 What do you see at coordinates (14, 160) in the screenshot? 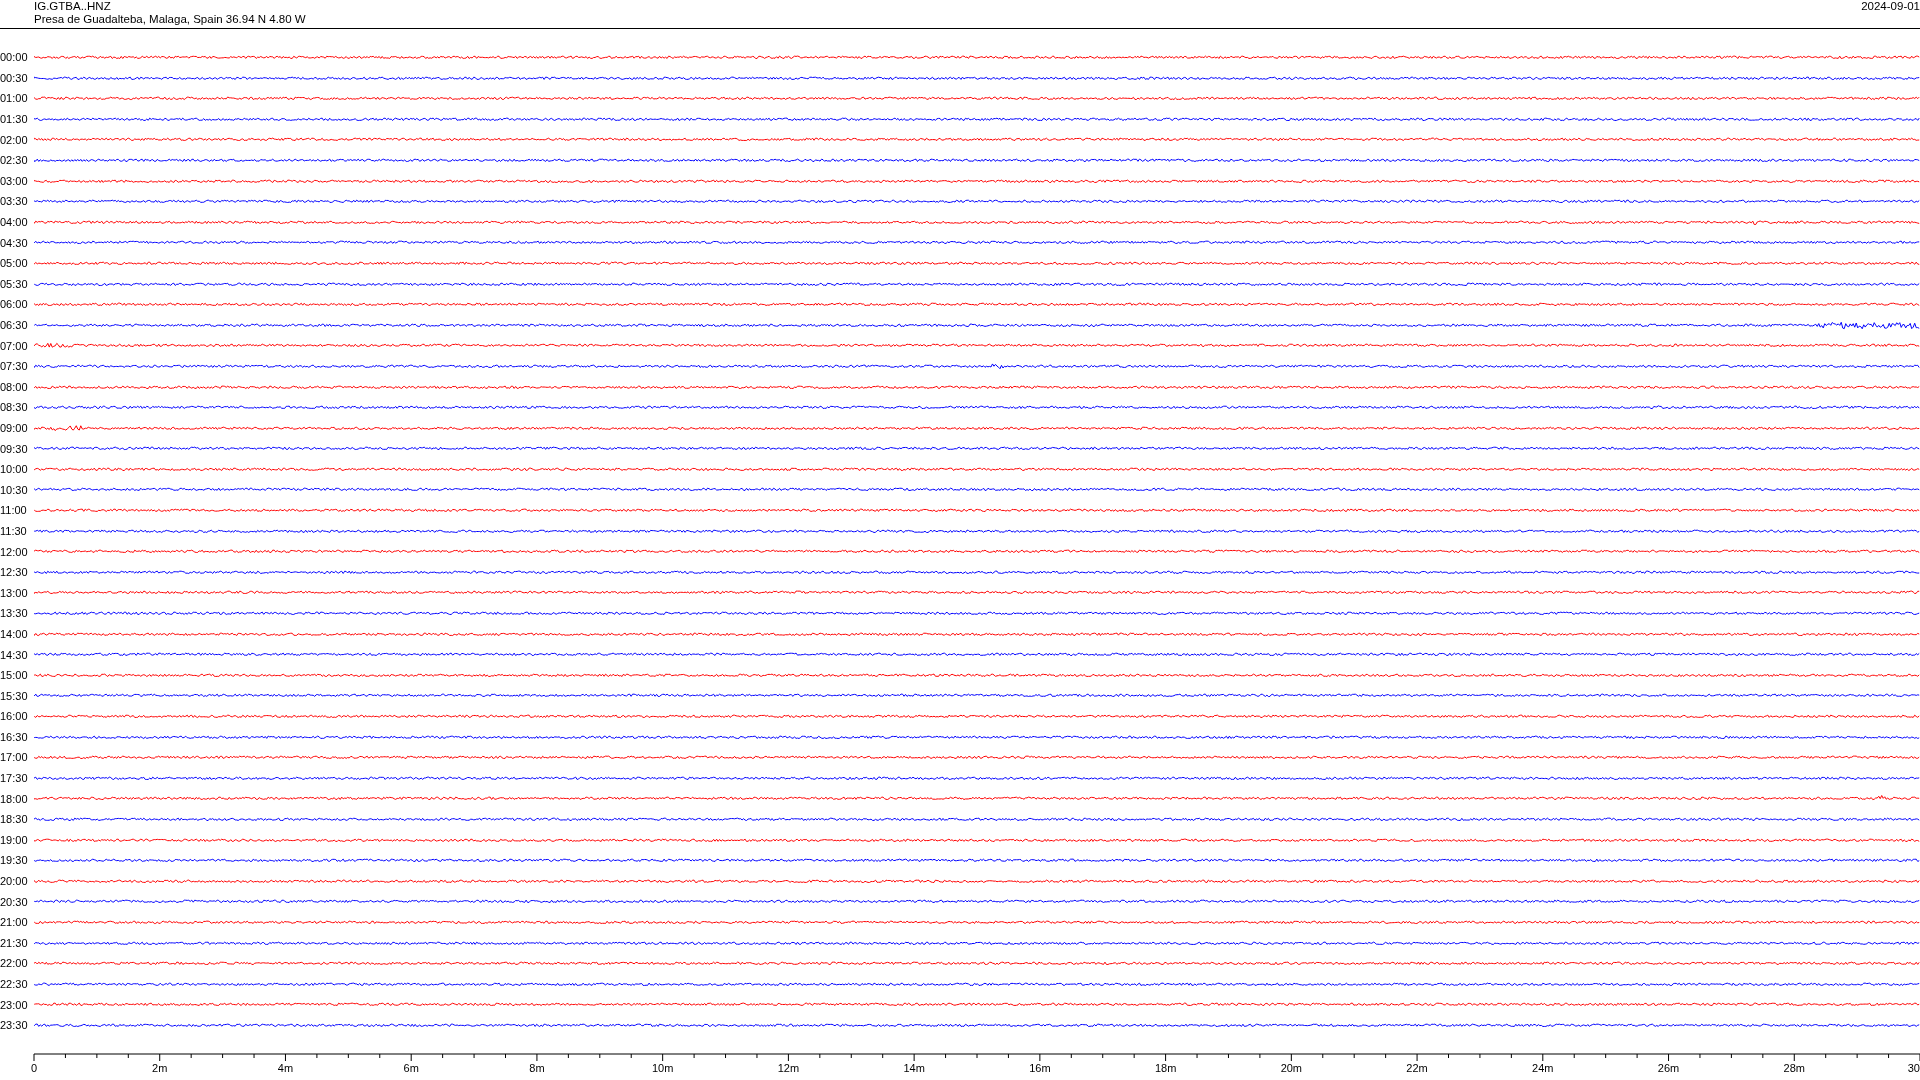
I see `time-label: 02:30` at bounding box center [14, 160].